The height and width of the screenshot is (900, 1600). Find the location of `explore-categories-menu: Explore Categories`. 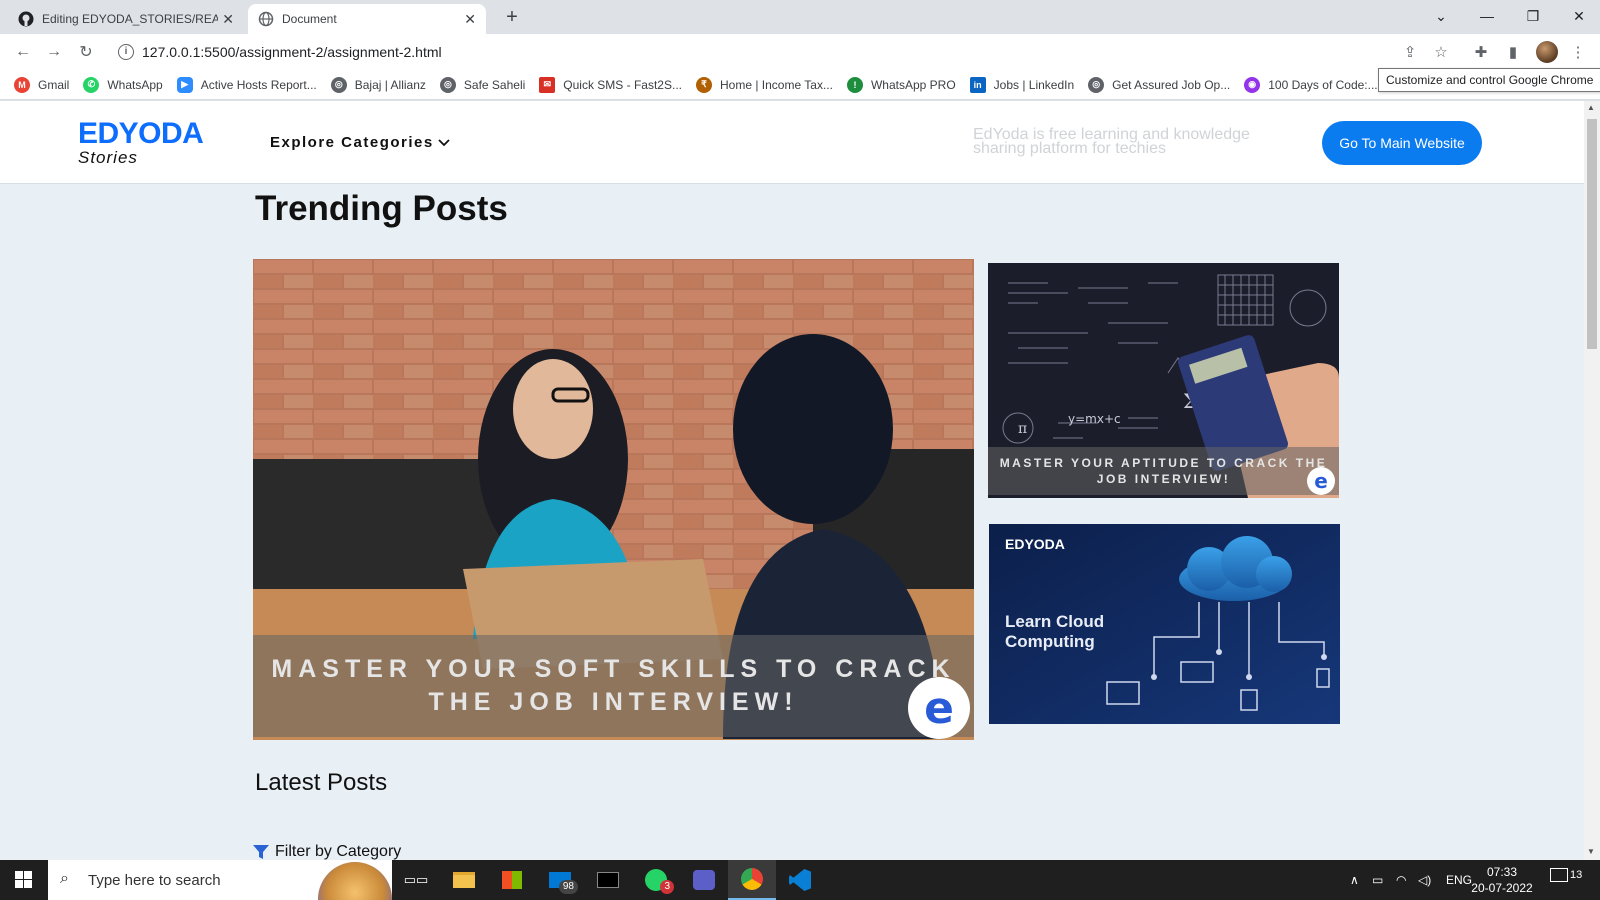

explore-categories-menu: Explore Categories is located at coordinates (360, 142).